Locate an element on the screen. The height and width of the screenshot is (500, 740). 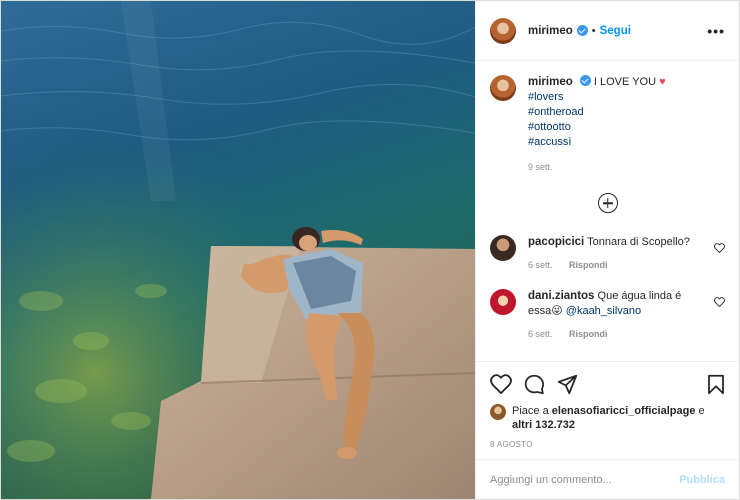
likes-others-link: altri 132.732 is located at coordinates (543, 425).